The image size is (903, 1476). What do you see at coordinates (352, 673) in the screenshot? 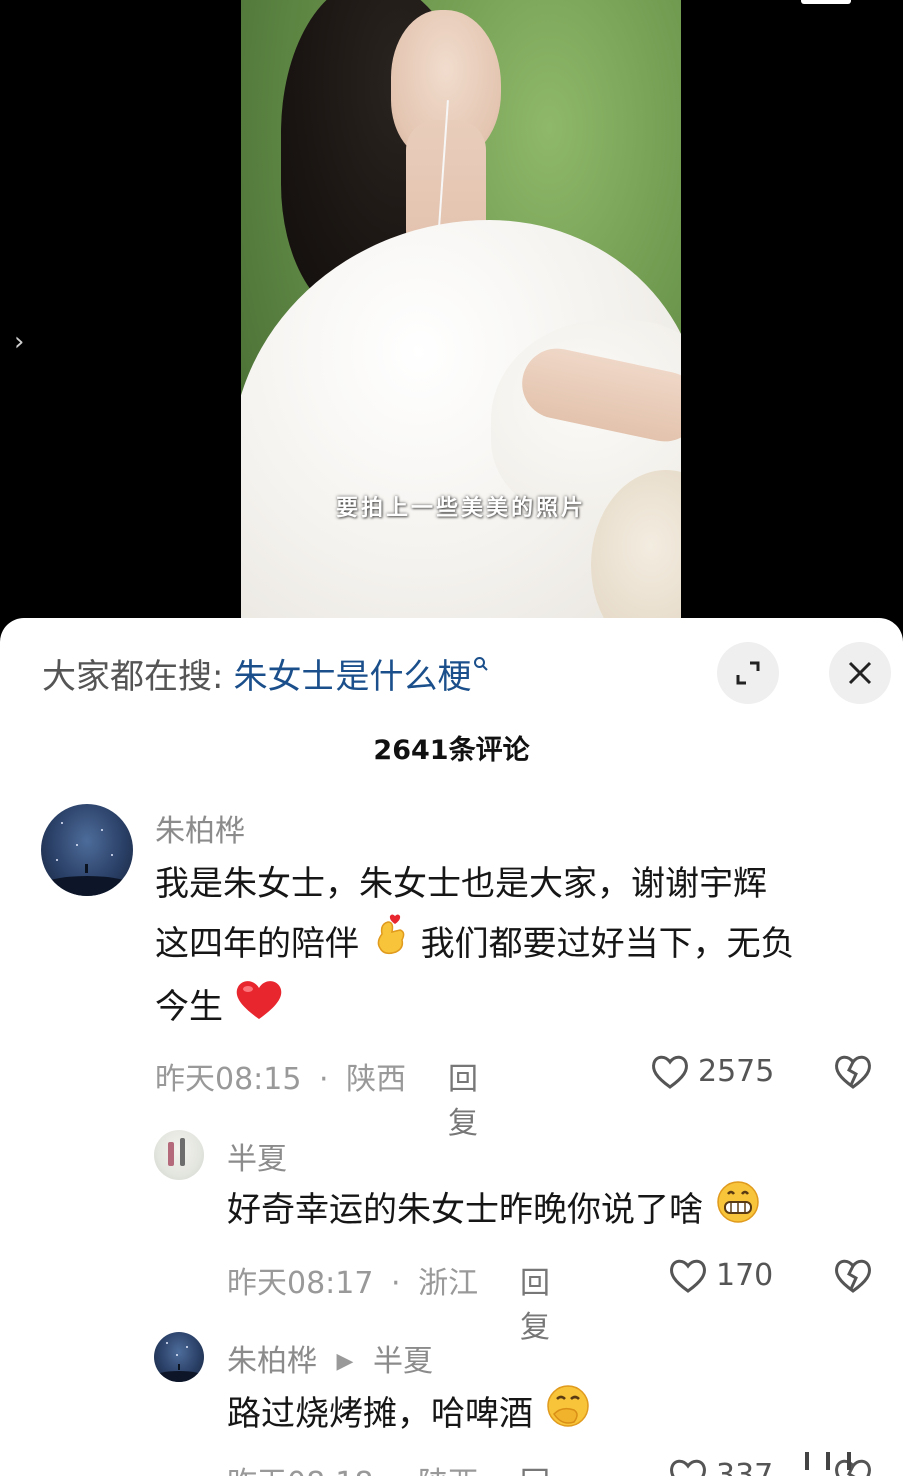
I see `trending-search-term: 朱女士是什么梗` at bounding box center [352, 673].